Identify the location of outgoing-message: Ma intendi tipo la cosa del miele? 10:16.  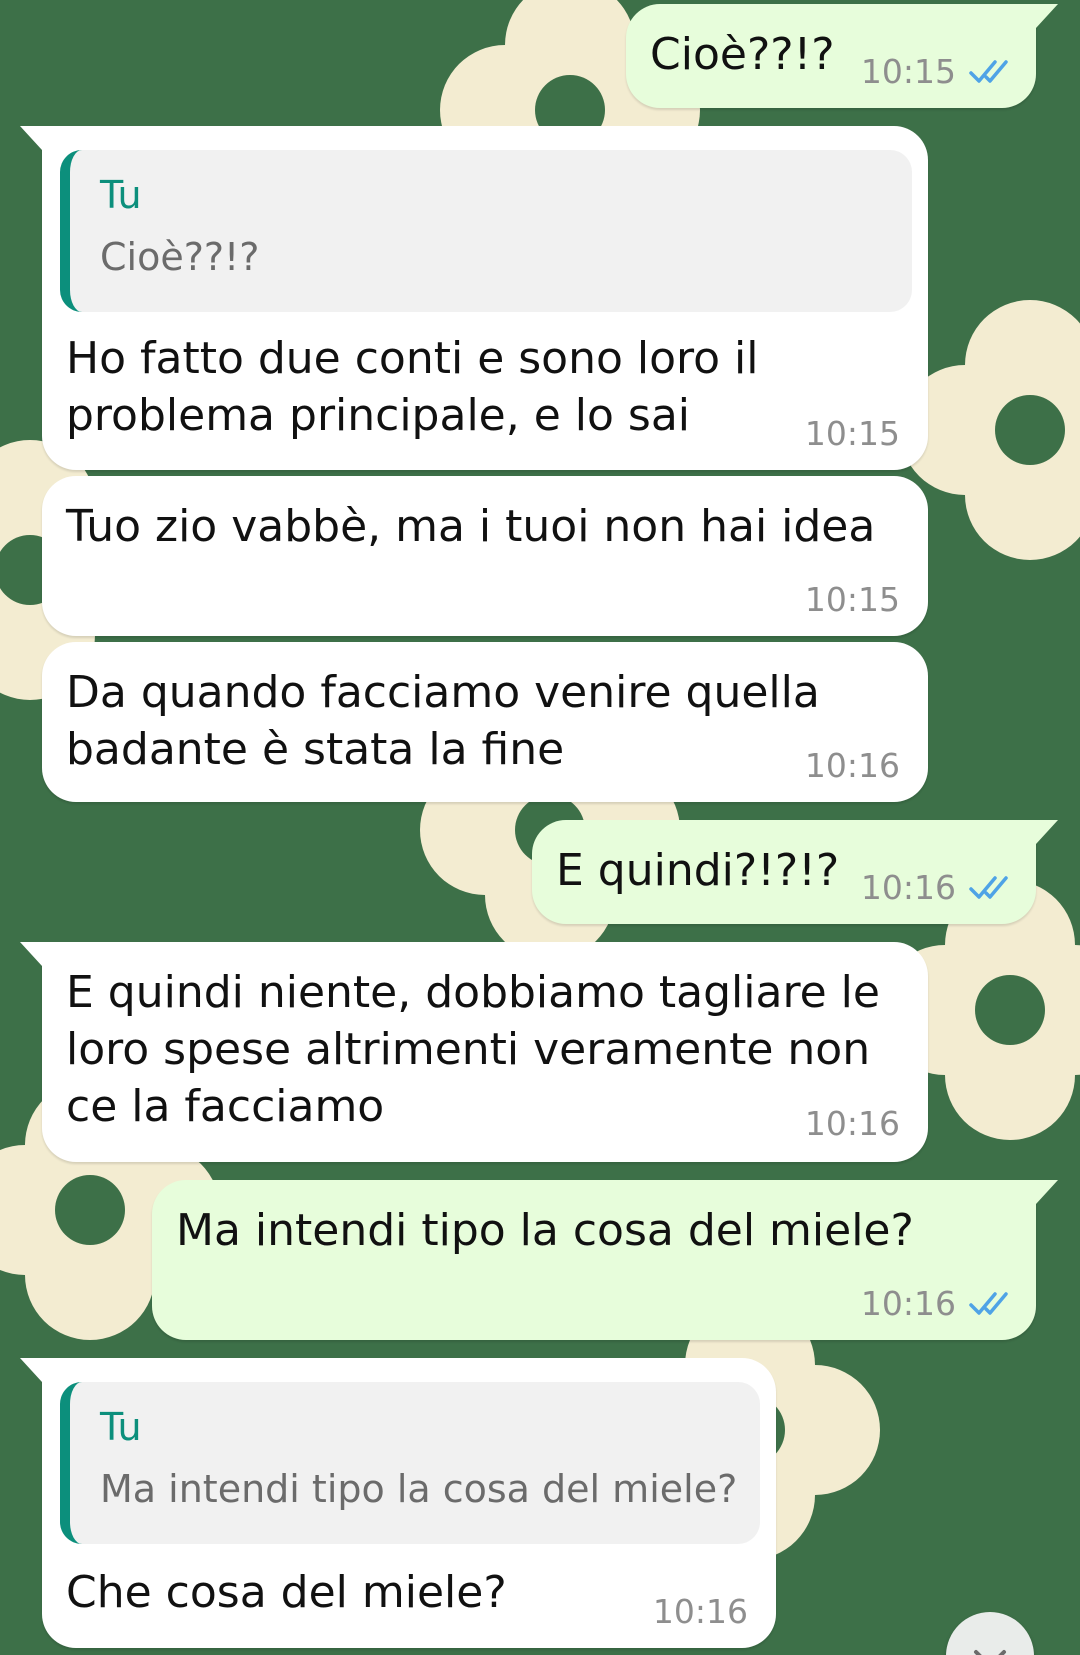
(605, 1260).